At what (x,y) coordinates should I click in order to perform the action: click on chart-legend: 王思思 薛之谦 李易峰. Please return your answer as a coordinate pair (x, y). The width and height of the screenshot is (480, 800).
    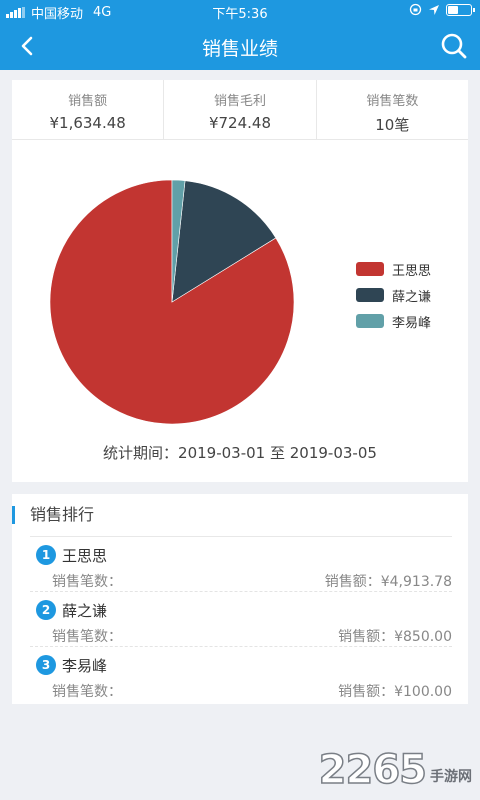
    Looking at the image, I should click on (393, 295).